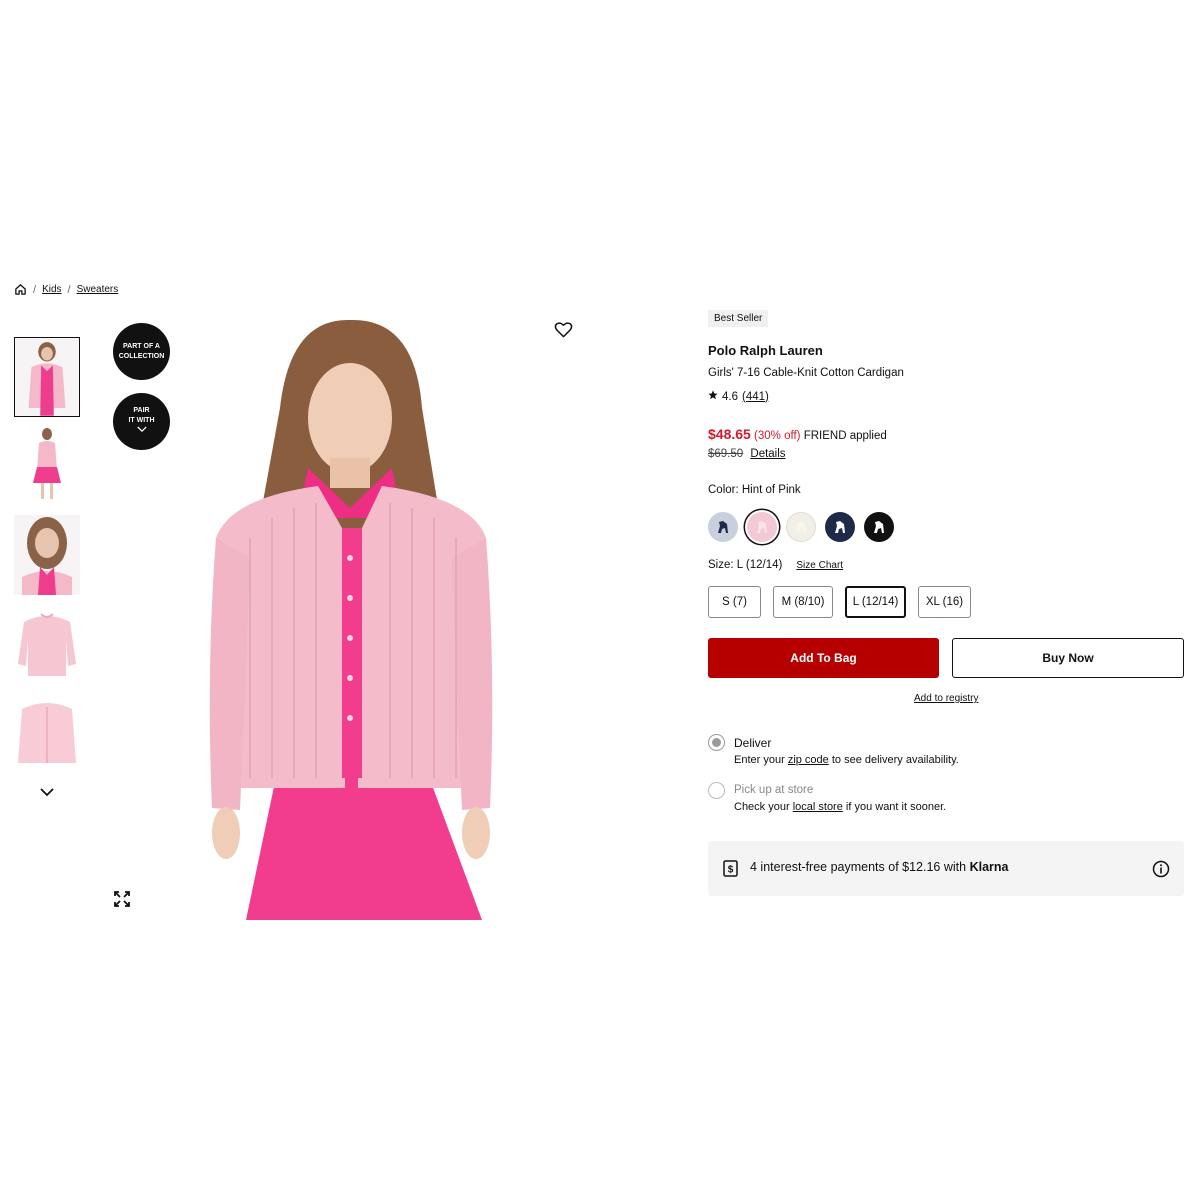 This screenshot has height=1200, width=1200. What do you see at coordinates (51, 289) in the screenshot?
I see `breadcrumb-kids: Kids` at bounding box center [51, 289].